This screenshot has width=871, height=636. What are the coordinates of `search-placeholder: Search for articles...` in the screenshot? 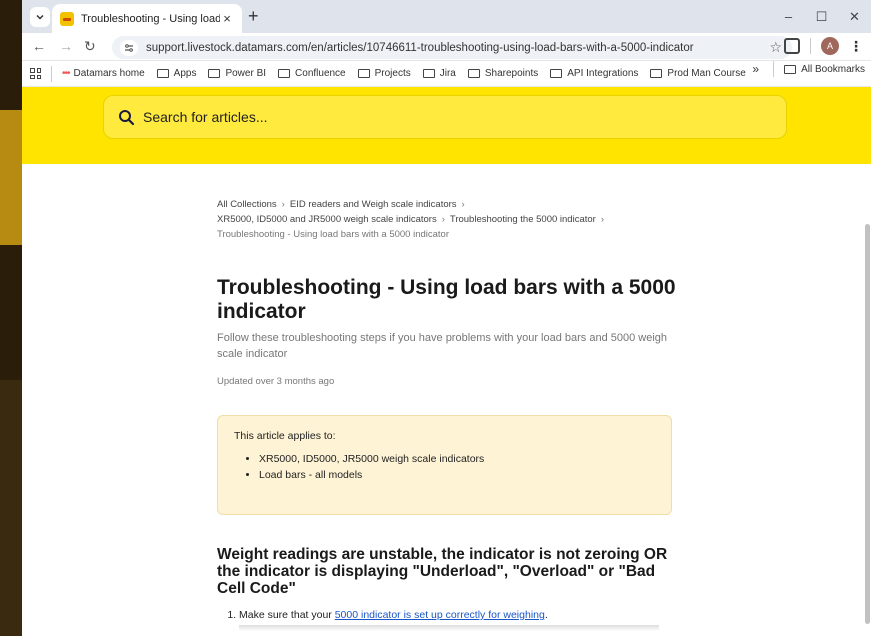 It's located at (205, 117).